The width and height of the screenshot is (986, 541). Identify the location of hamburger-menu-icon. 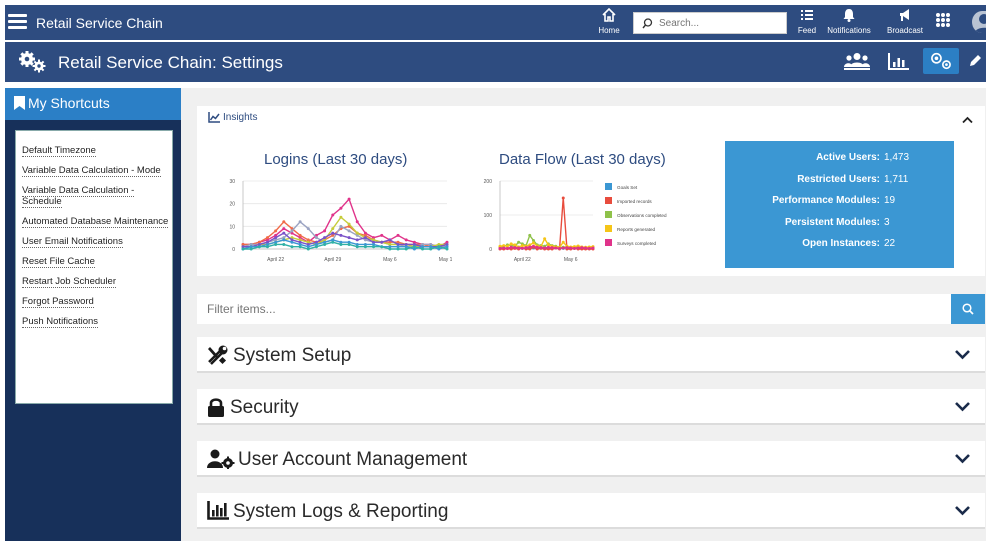
(17, 21).